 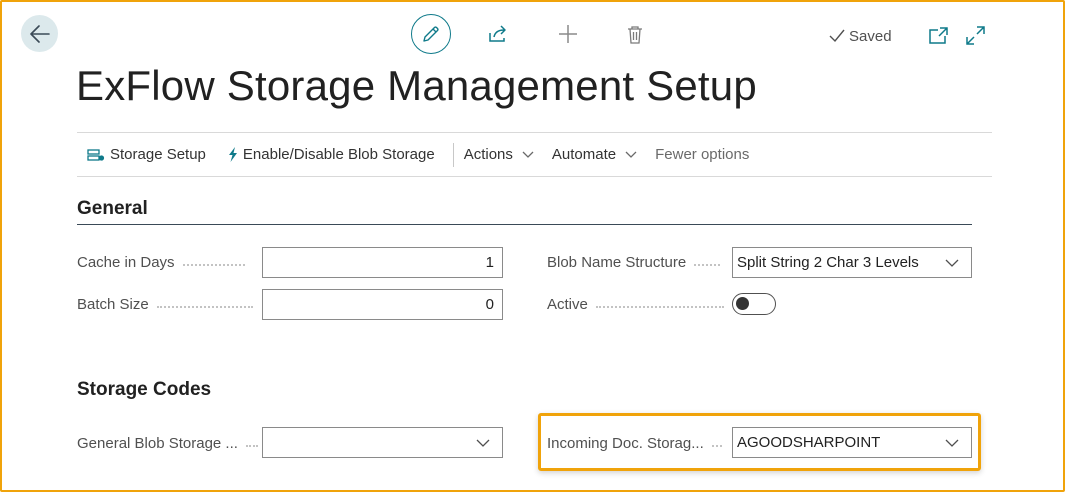 I want to click on general-blob-storage-select, so click(x=382, y=442).